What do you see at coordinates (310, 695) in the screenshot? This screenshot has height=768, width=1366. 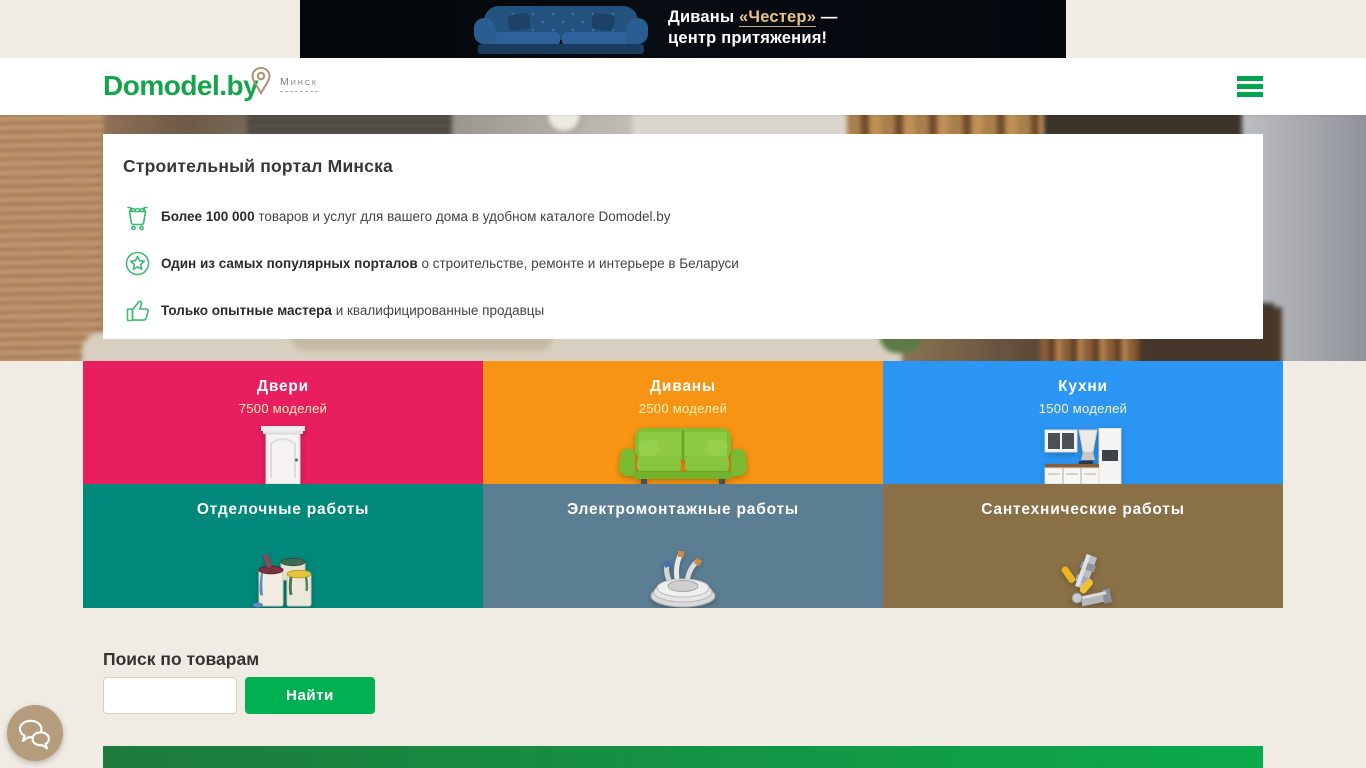 I see `search-button: Найти` at bounding box center [310, 695].